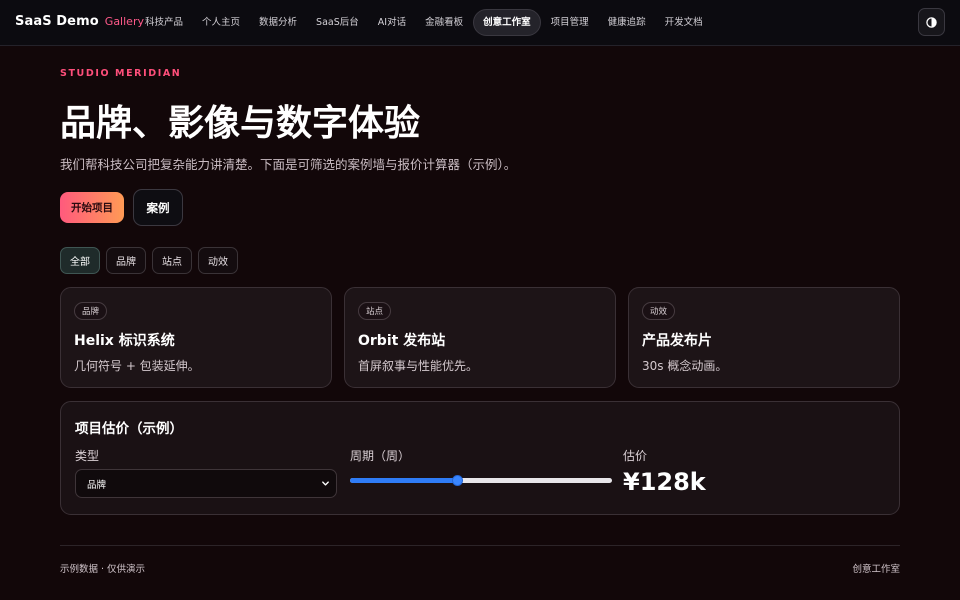 The height and width of the screenshot is (600, 960). What do you see at coordinates (196, 337) in the screenshot?
I see `case-card-helix: 品牌 Helix 标识系统 几何符号 + 包装延伸。` at bounding box center [196, 337].